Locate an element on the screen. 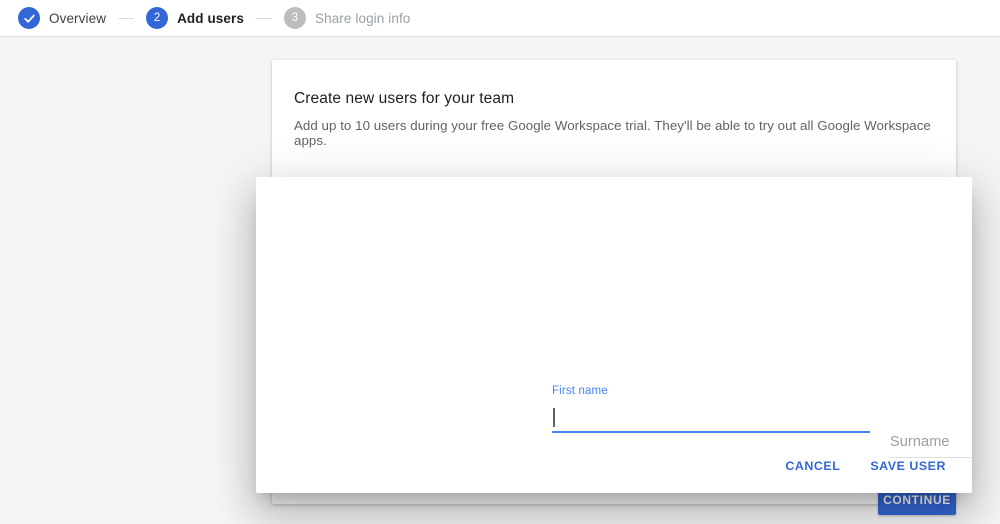 This screenshot has height=524, width=1000. cancel-button: CANCEL is located at coordinates (812, 466).